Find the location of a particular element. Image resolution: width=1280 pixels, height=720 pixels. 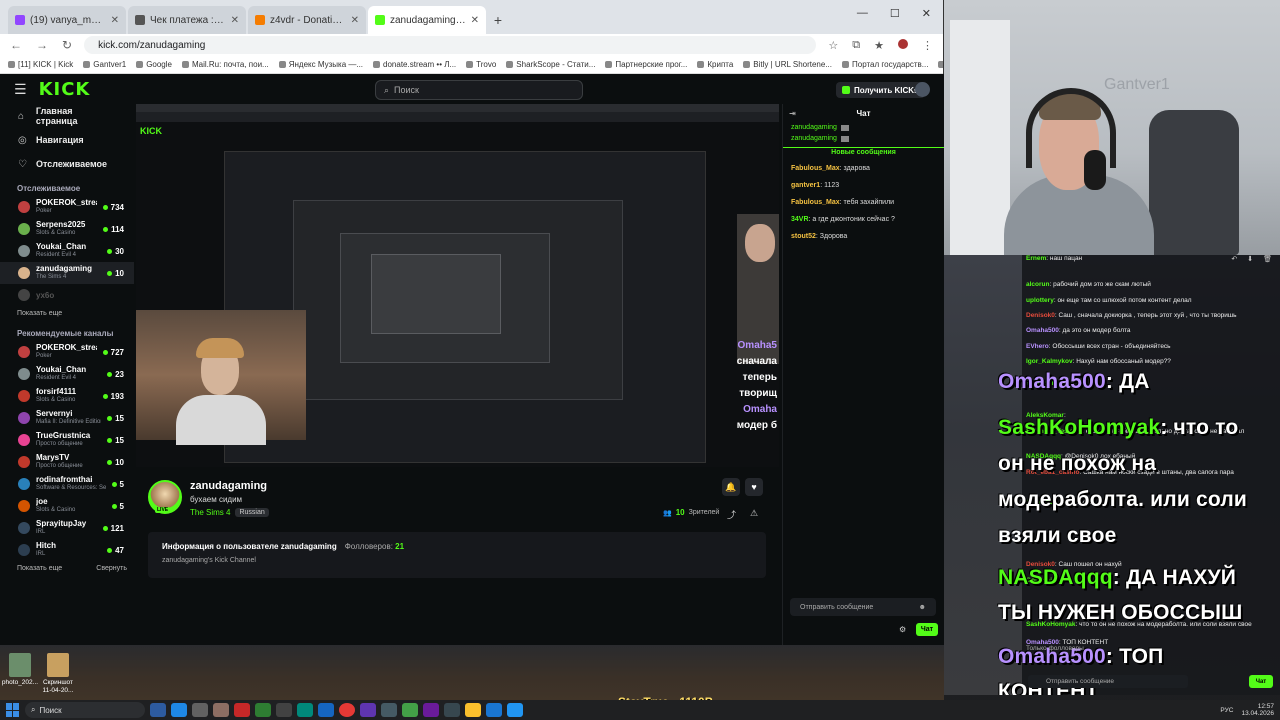

report-icon: ⚠ is located at coordinates (754, 513).